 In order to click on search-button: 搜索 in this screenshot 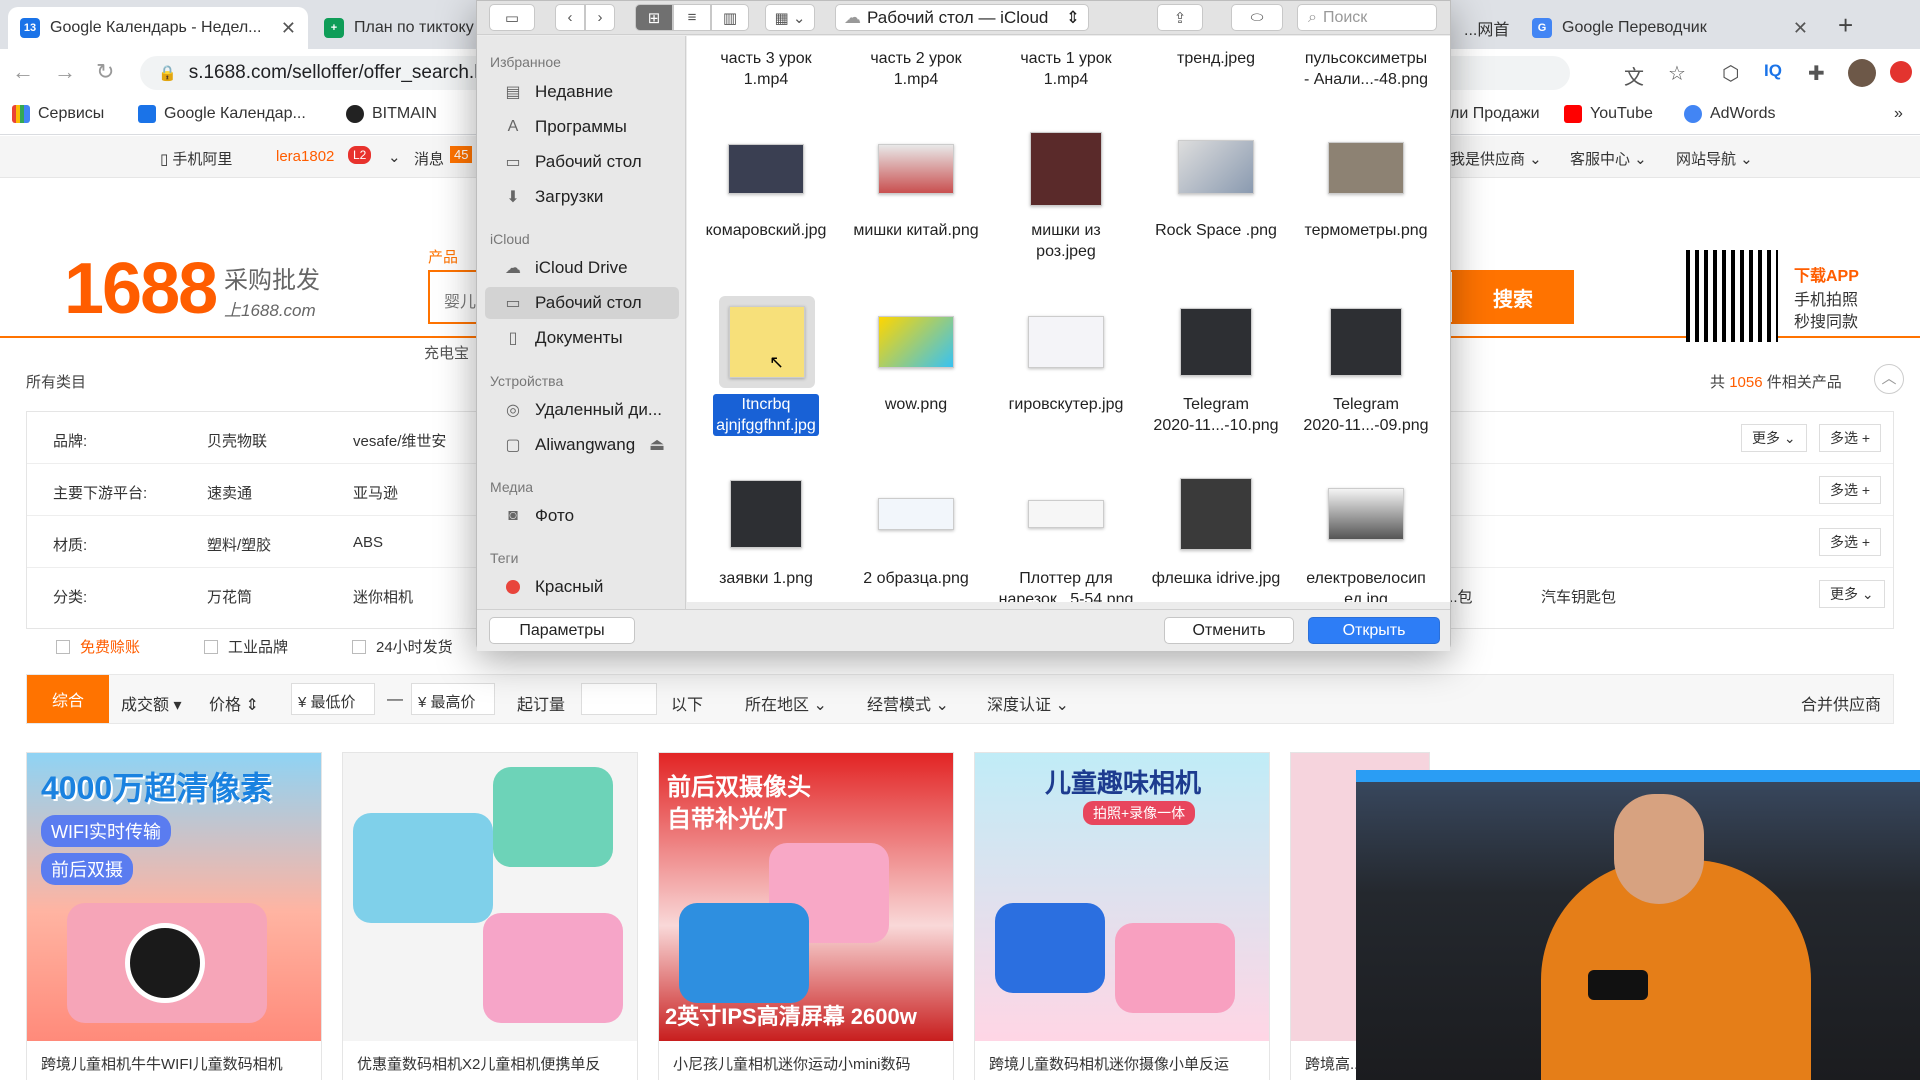, I will do `click(1513, 297)`.